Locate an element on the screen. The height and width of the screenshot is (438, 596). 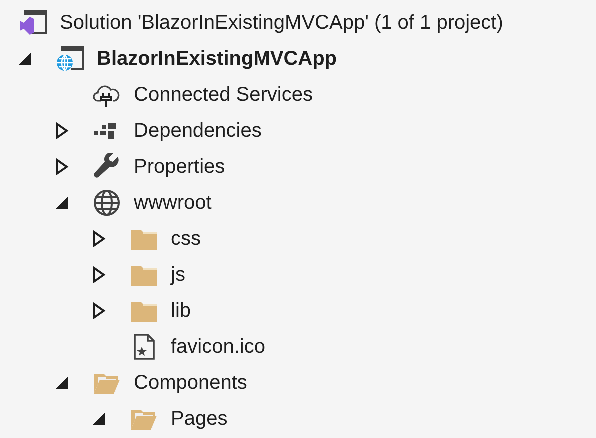
tree-item-label: Dependencies is located at coordinates (198, 131).